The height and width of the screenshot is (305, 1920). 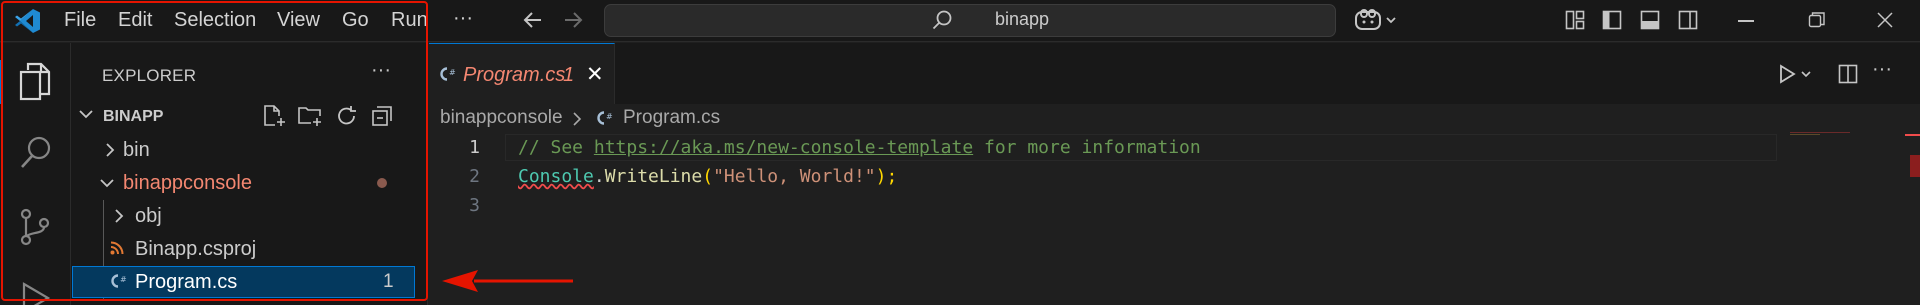 I want to click on active-indicator, so click(x=1, y=82).